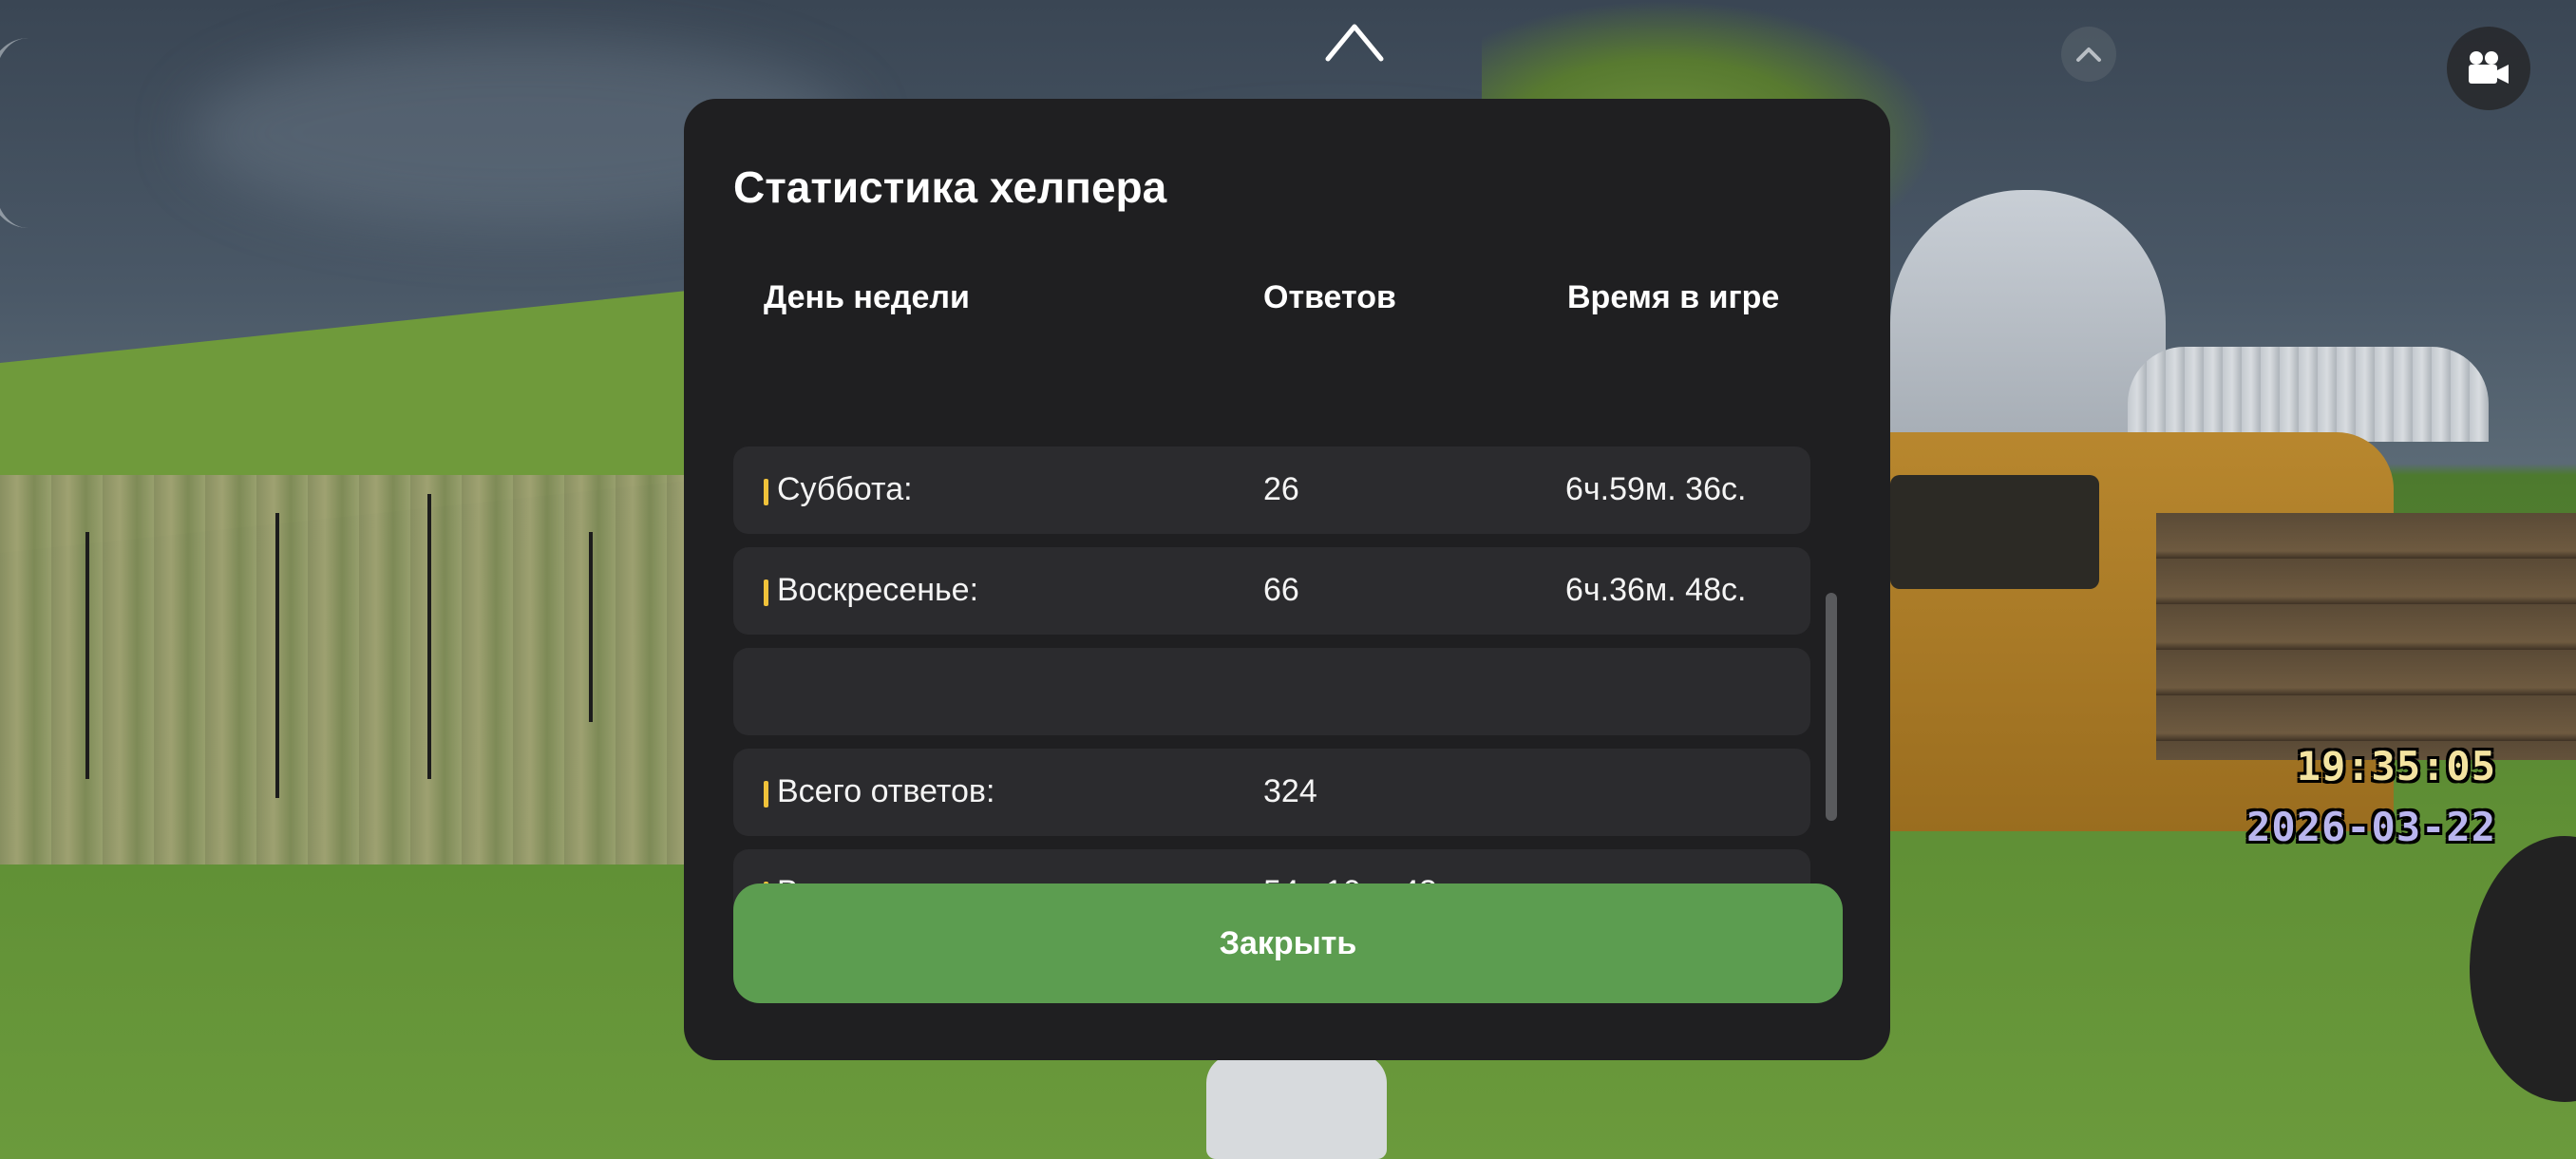 This screenshot has height=1159, width=2576. What do you see at coordinates (26, 133) in the screenshot?
I see `left-edge-arc` at bounding box center [26, 133].